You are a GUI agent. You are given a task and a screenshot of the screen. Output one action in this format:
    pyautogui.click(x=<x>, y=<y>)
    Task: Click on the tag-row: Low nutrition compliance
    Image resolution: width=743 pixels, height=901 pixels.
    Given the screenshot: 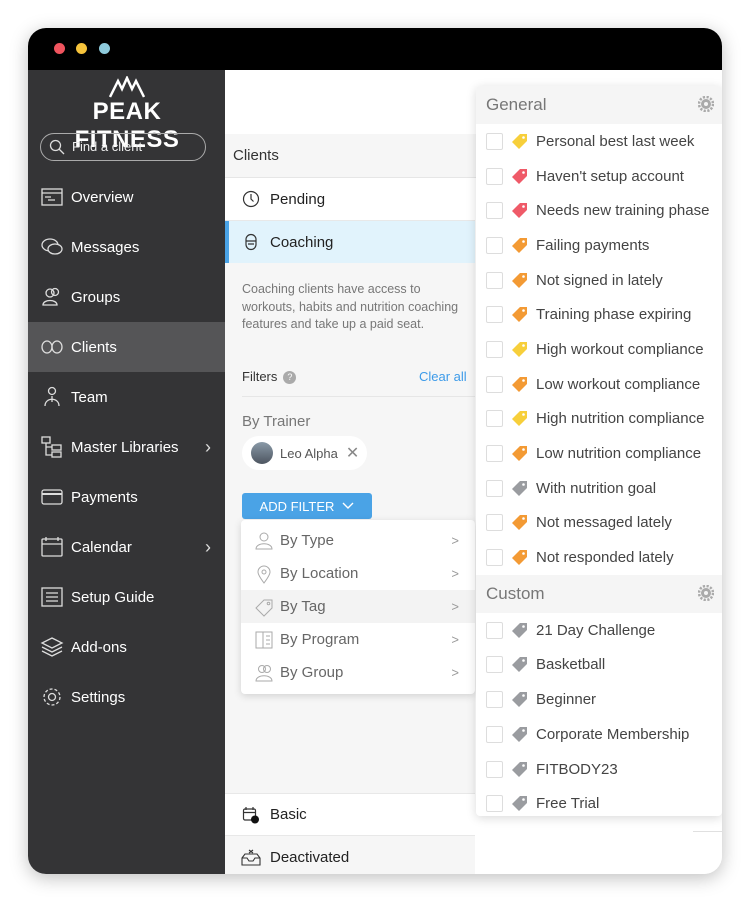 What is the action you would take?
    pyautogui.click(x=599, y=453)
    